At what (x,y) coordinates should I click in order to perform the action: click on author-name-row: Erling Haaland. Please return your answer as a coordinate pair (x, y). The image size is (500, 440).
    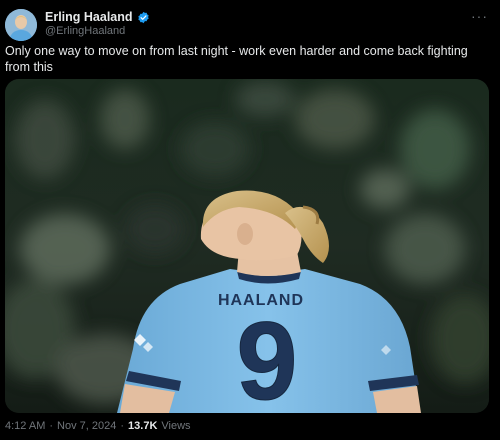
    Looking at the image, I should click on (97, 17).